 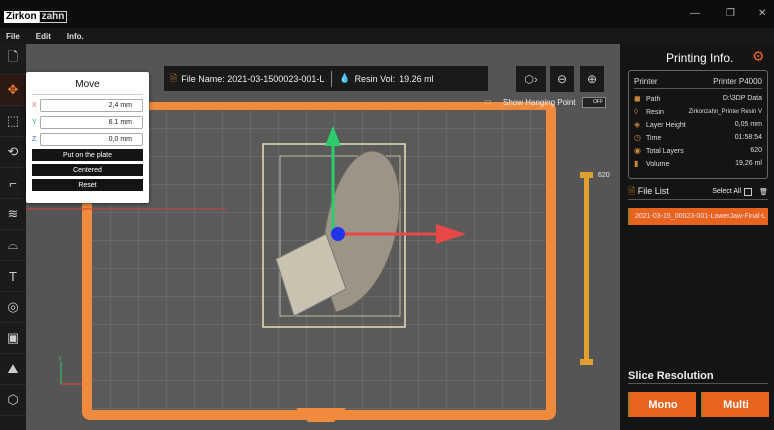 I want to click on printer-label: Printer, so click(x=646, y=81).